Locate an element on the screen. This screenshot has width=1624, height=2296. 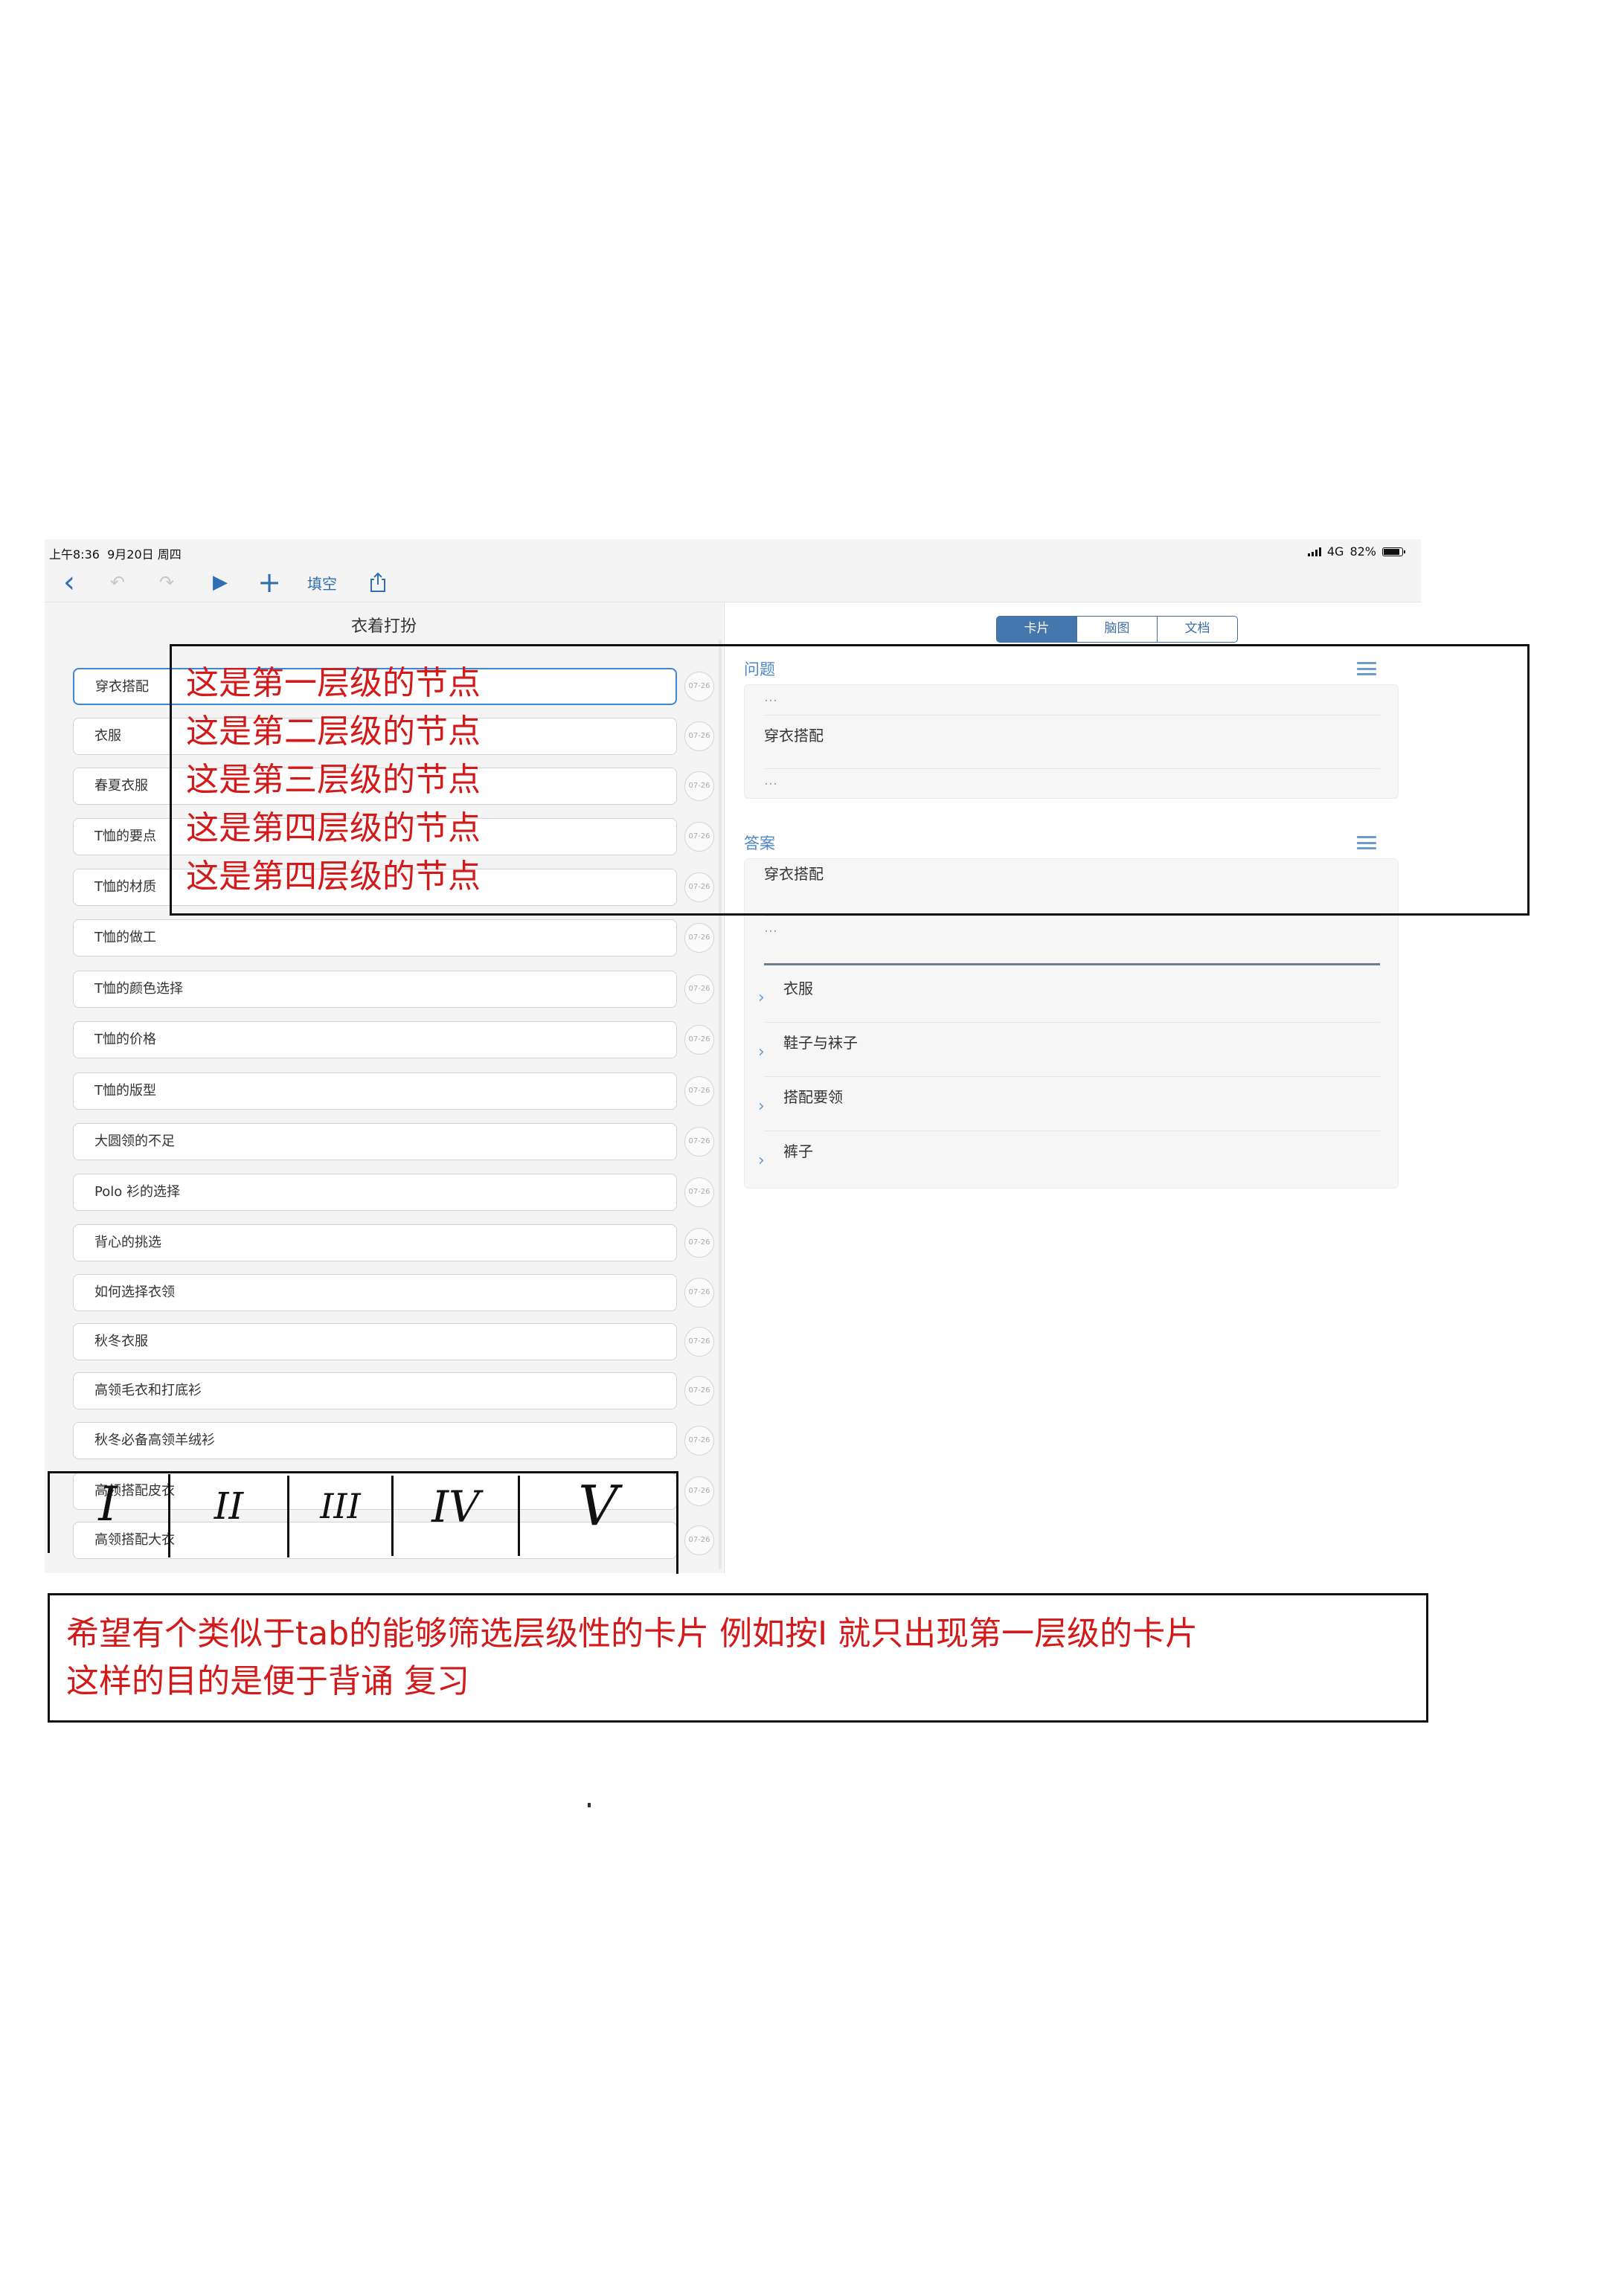
answer-divider is located at coordinates (1072, 964).